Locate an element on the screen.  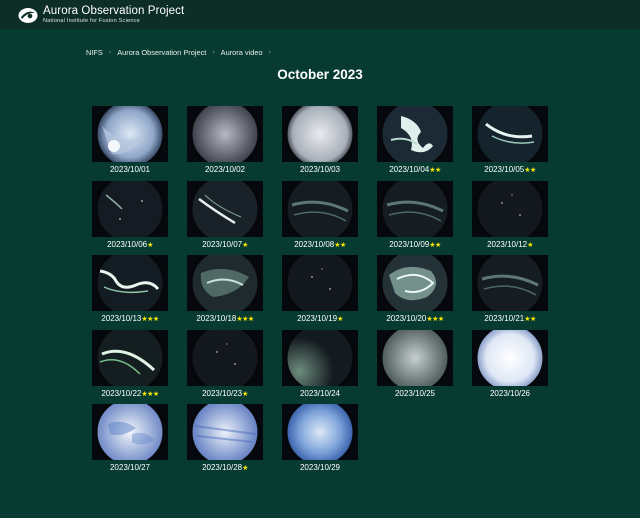
video-card: 2023/10/09★★ is located at coordinates (415, 217).